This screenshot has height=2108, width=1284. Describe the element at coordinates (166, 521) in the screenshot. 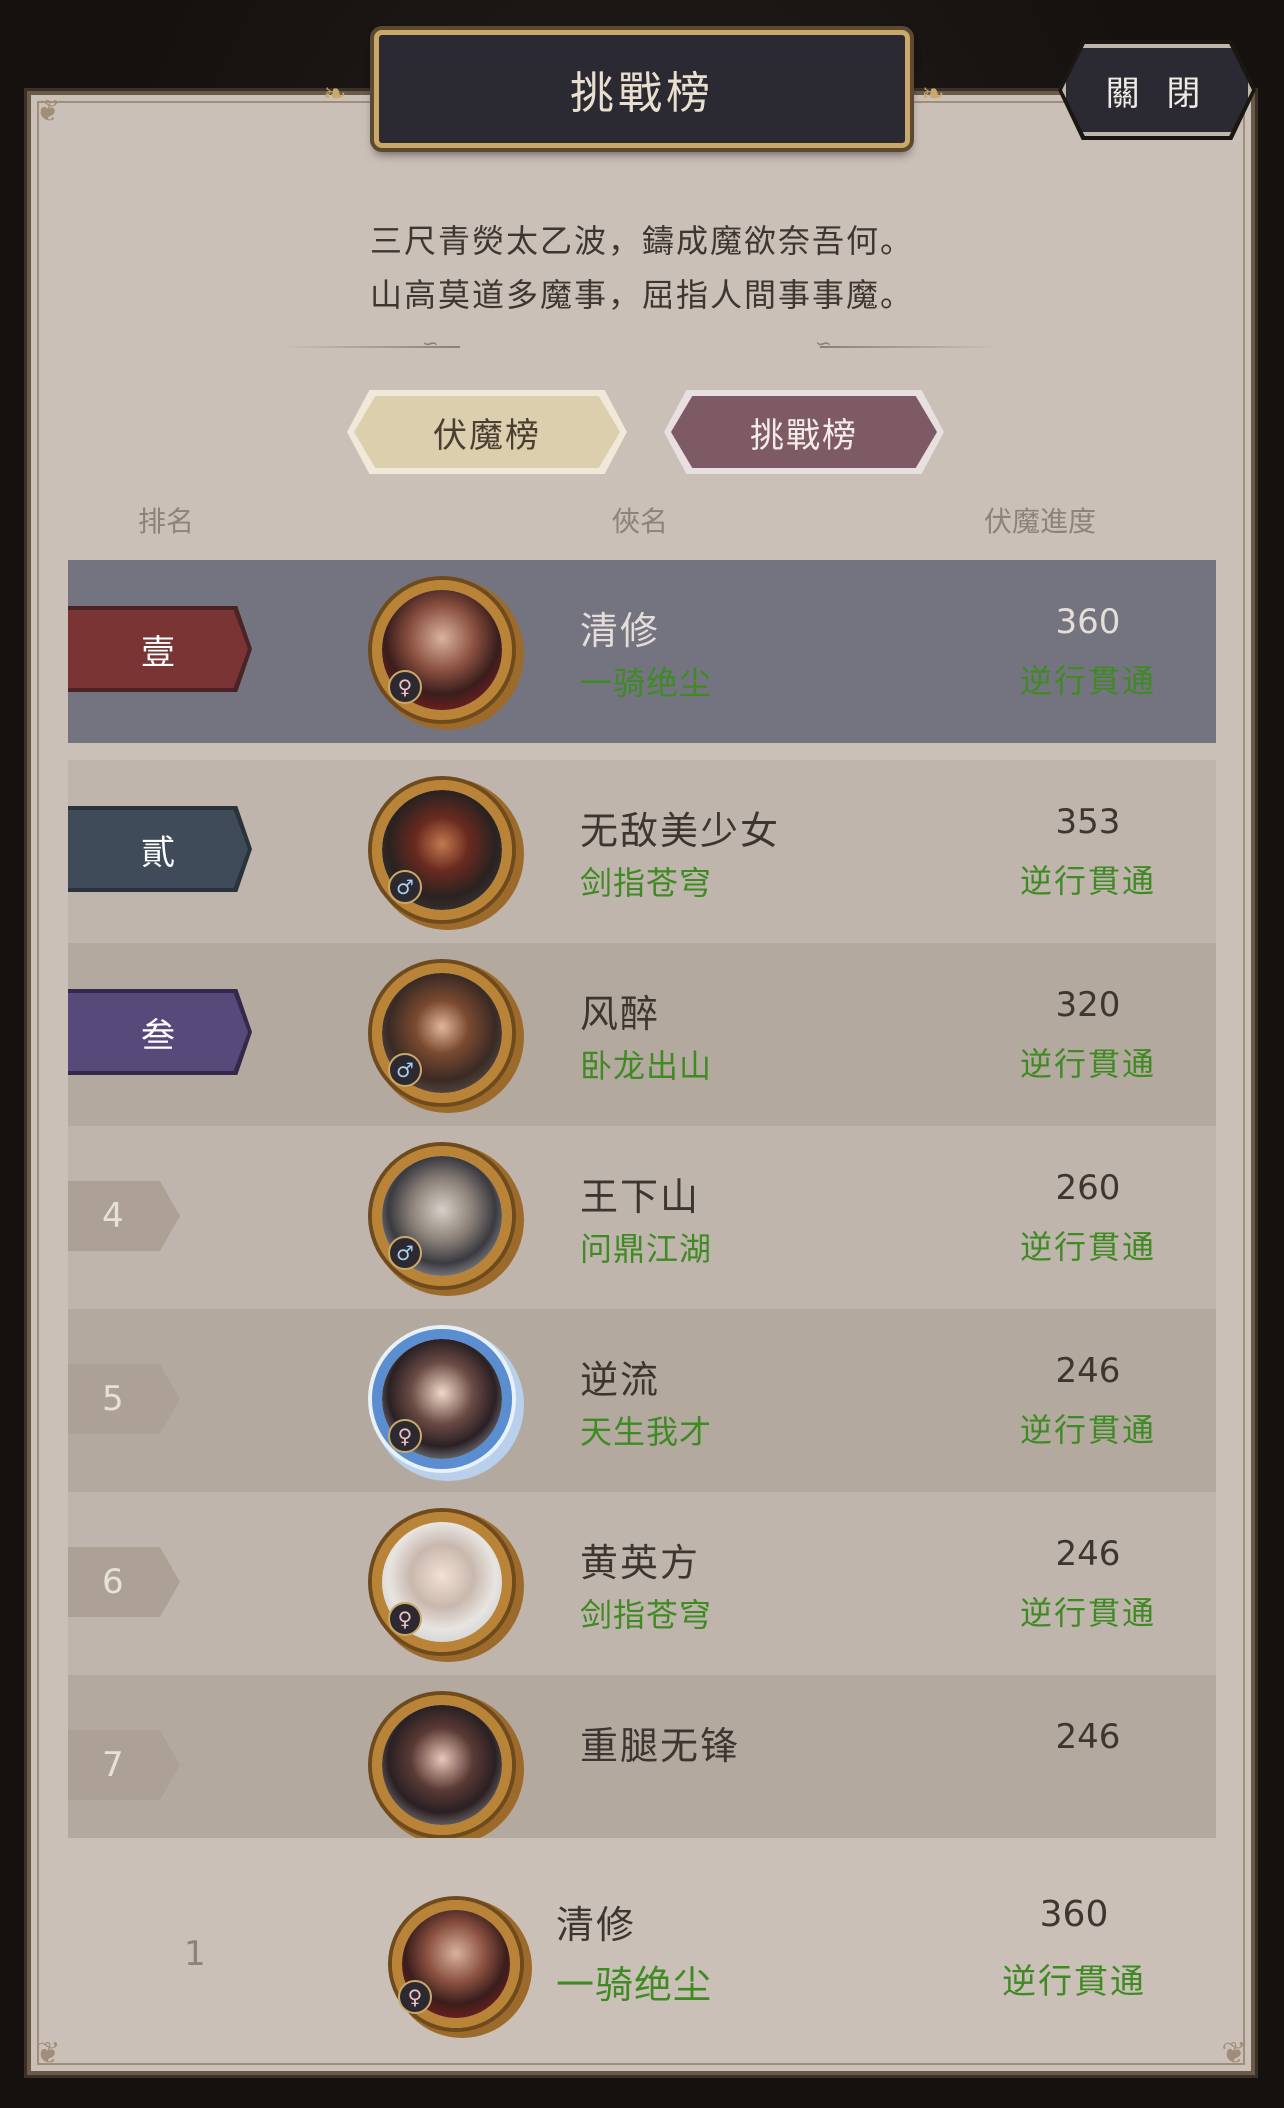

I see `column-header-rank: 排名` at that location.